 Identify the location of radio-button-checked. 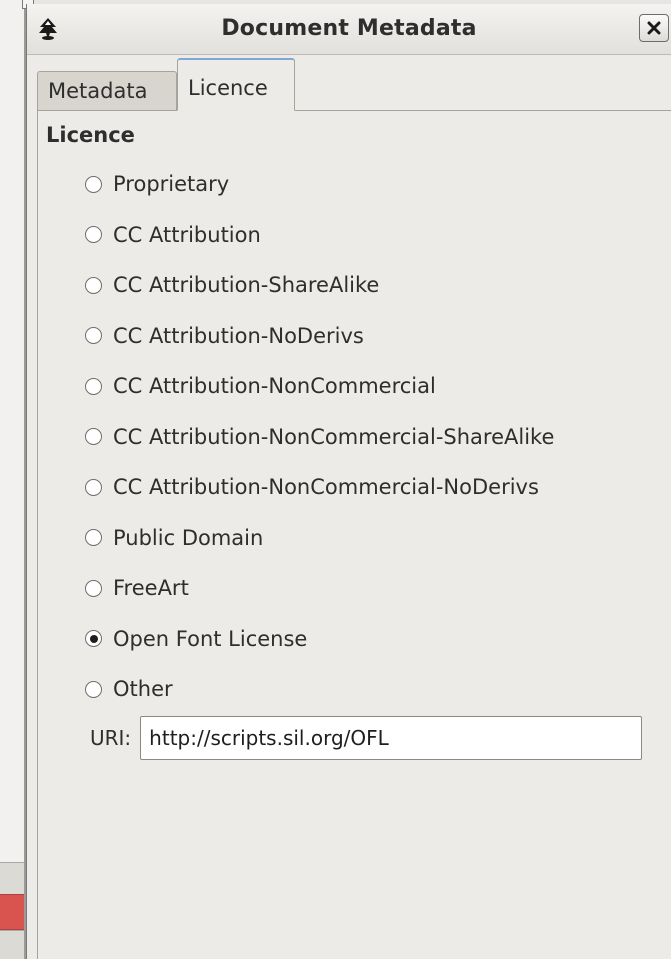
(93, 639).